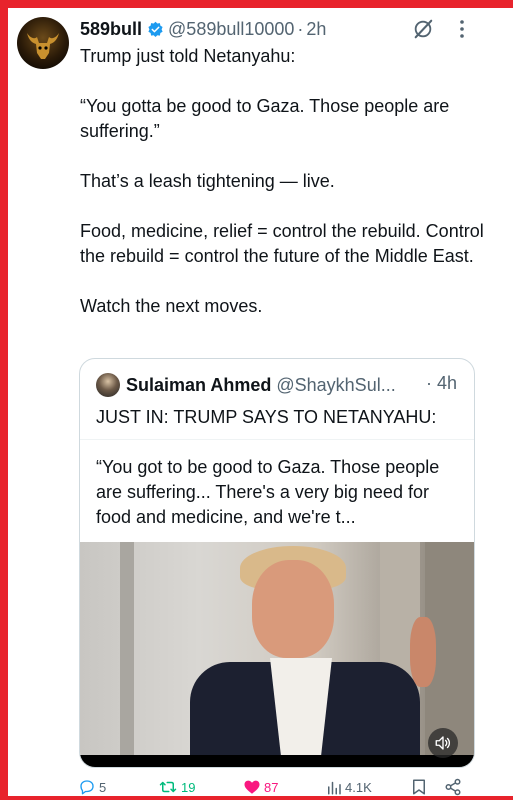 The height and width of the screenshot is (800, 513). I want to click on share-button, so click(453, 787).